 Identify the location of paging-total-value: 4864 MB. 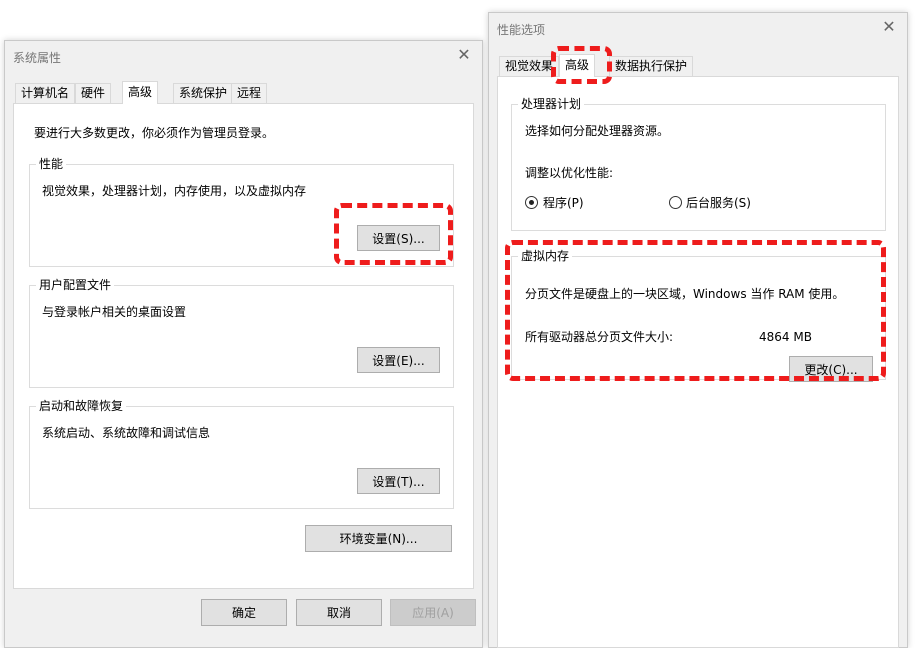
(785, 337).